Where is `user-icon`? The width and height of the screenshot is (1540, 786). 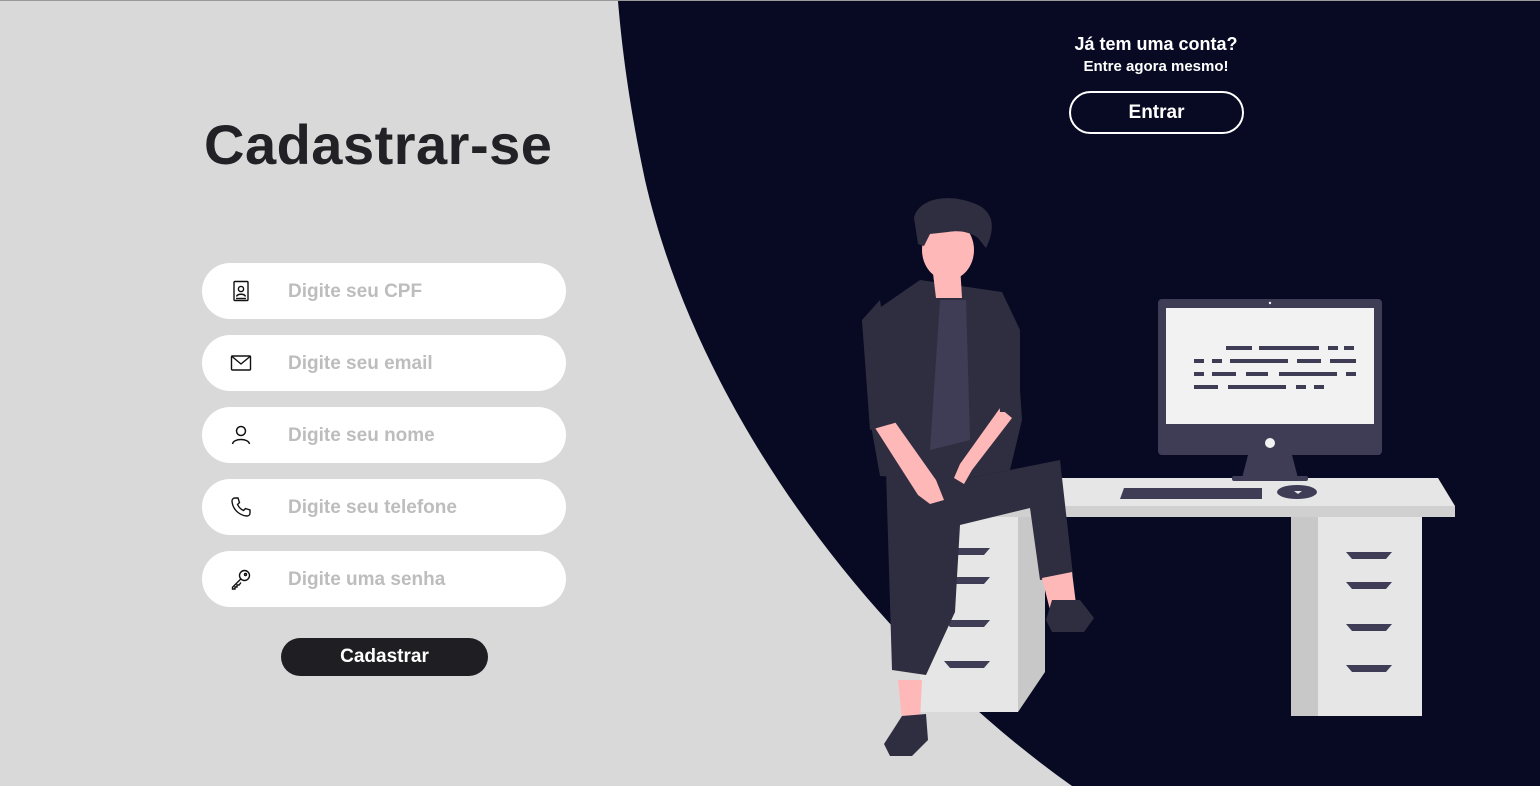 user-icon is located at coordinates (241, 435).